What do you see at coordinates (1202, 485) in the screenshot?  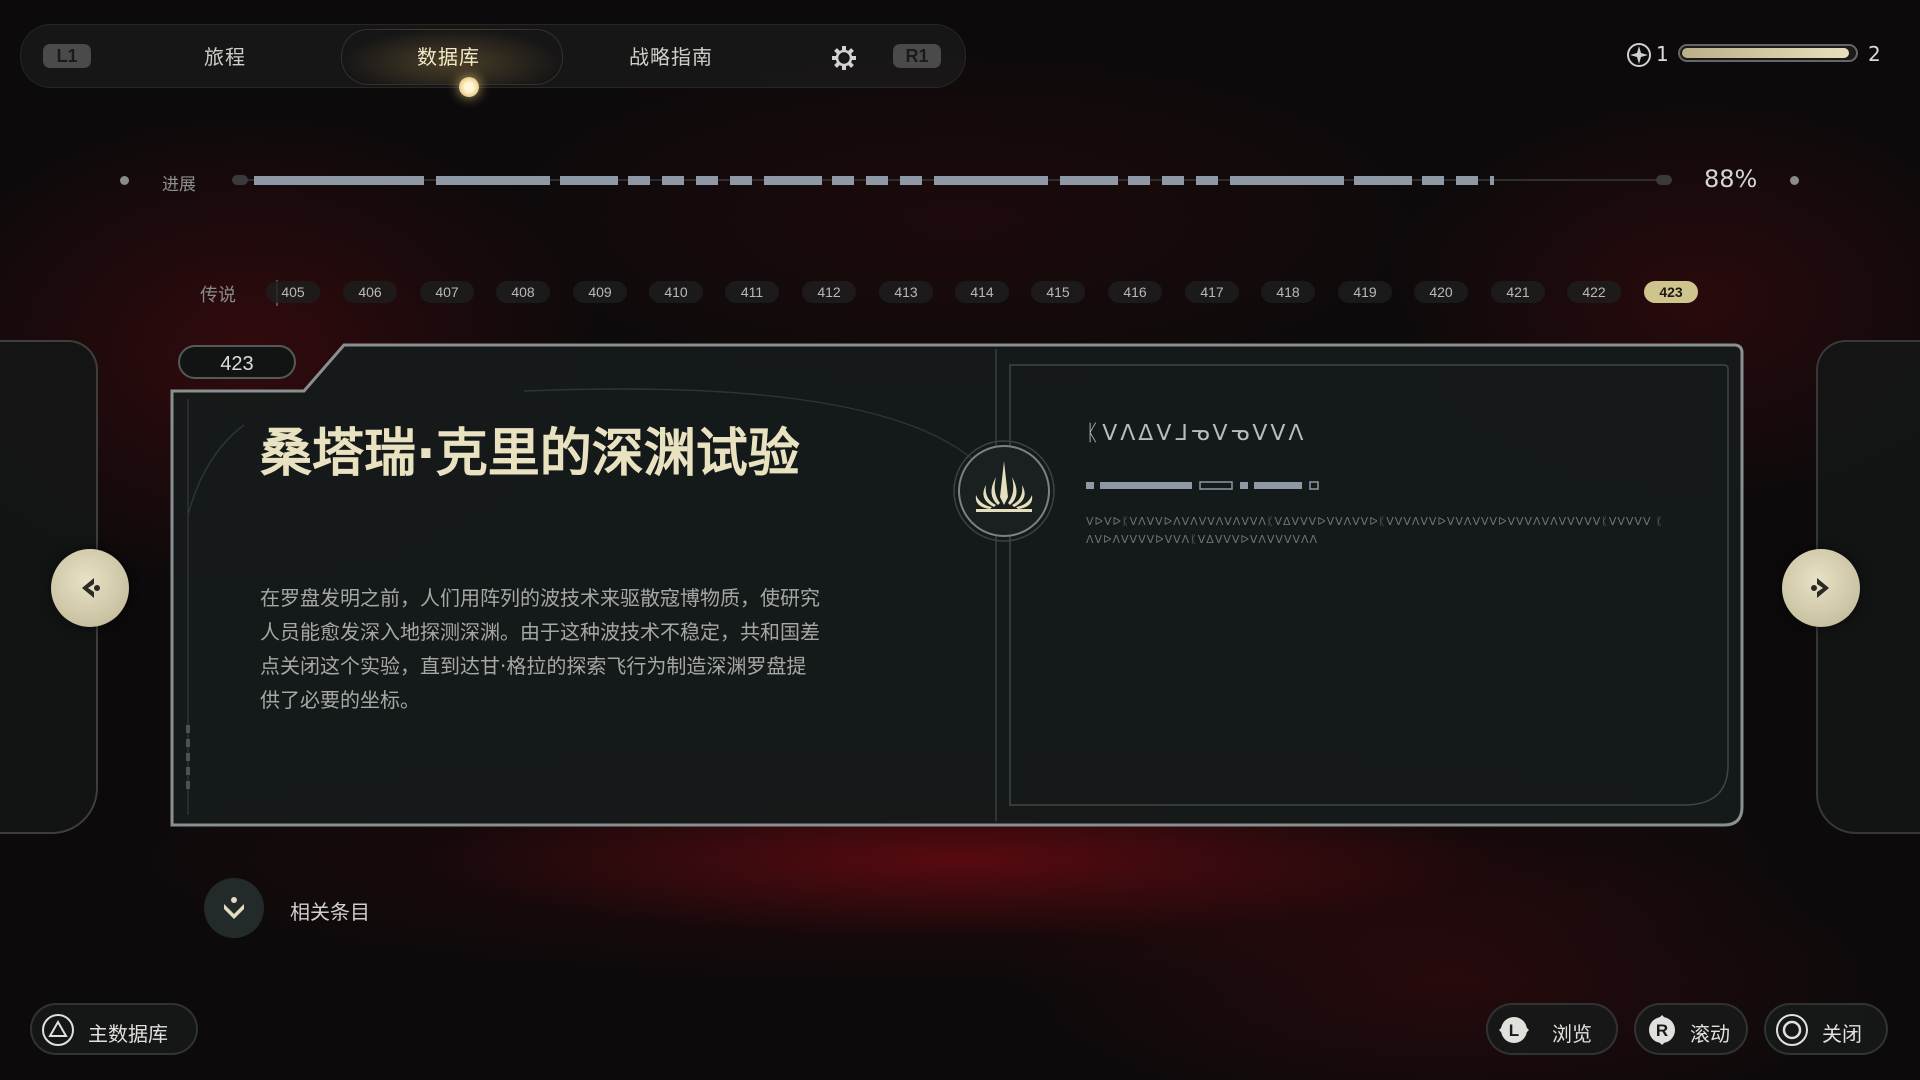 I see `aurebesh-decoration-bars` at bounding box center [1202, 485].